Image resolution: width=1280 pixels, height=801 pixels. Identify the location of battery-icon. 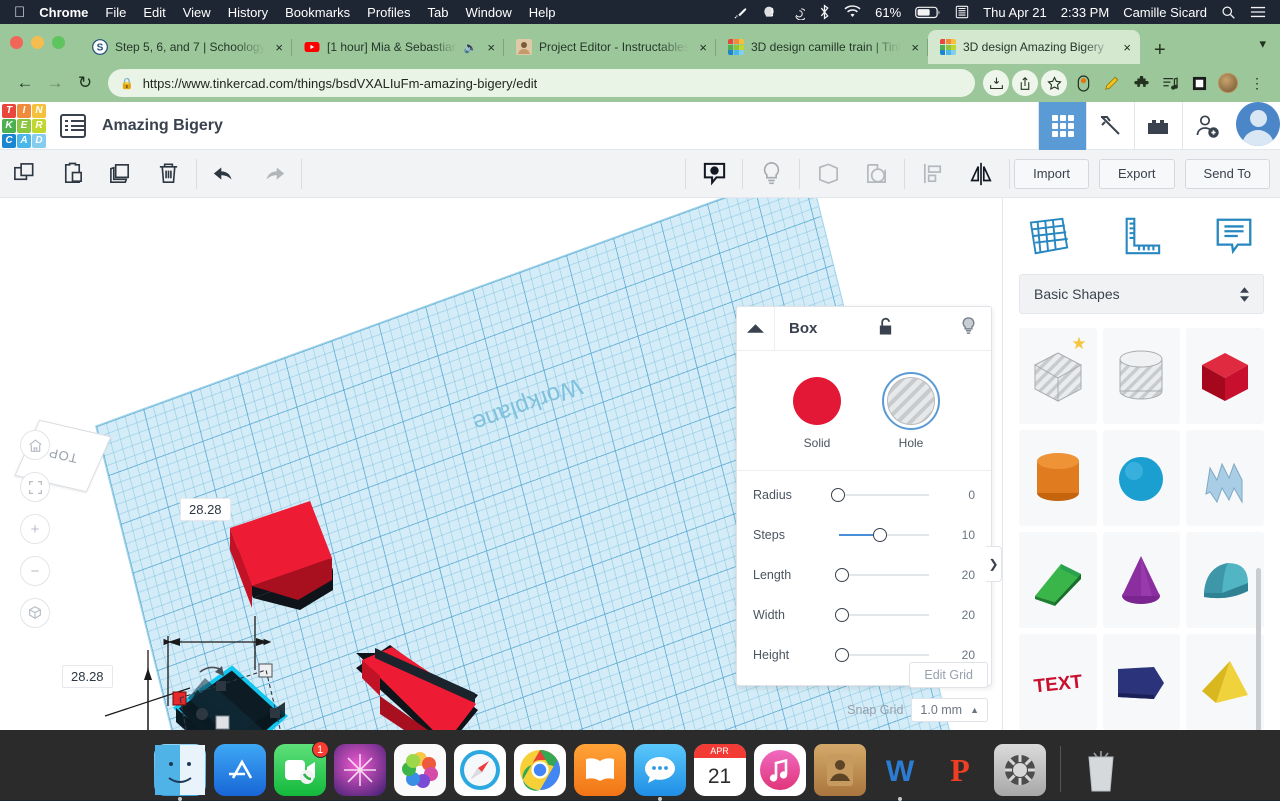
(928, 12).